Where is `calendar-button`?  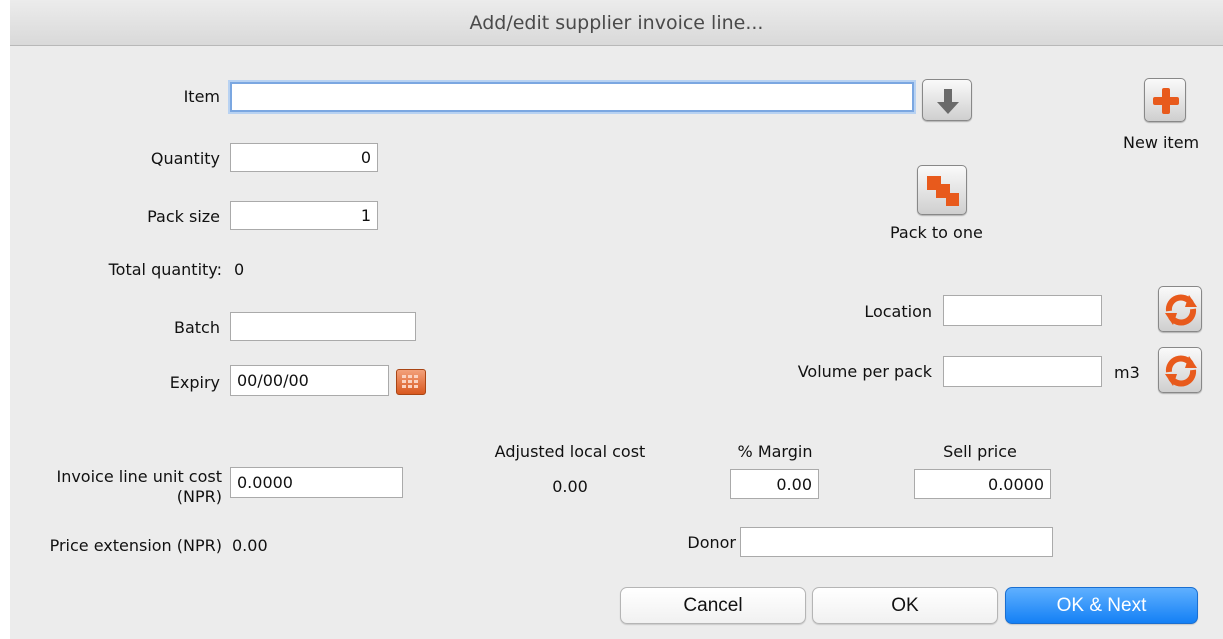 calendar-button is located at coordinates (411, 382).